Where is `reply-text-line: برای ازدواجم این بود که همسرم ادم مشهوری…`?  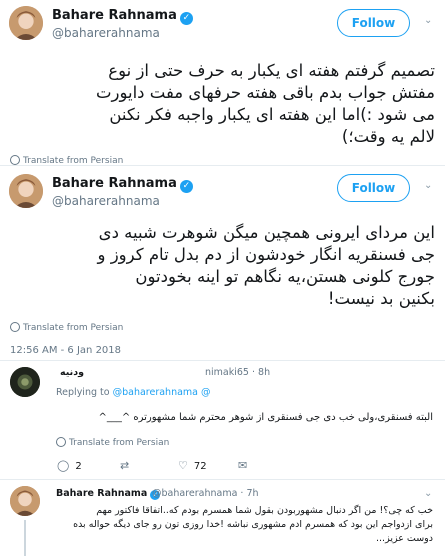
reply-text-line: برای ازدواجم این بود که همسرم ادم مشهوری… is located at coordinates (253, 524).